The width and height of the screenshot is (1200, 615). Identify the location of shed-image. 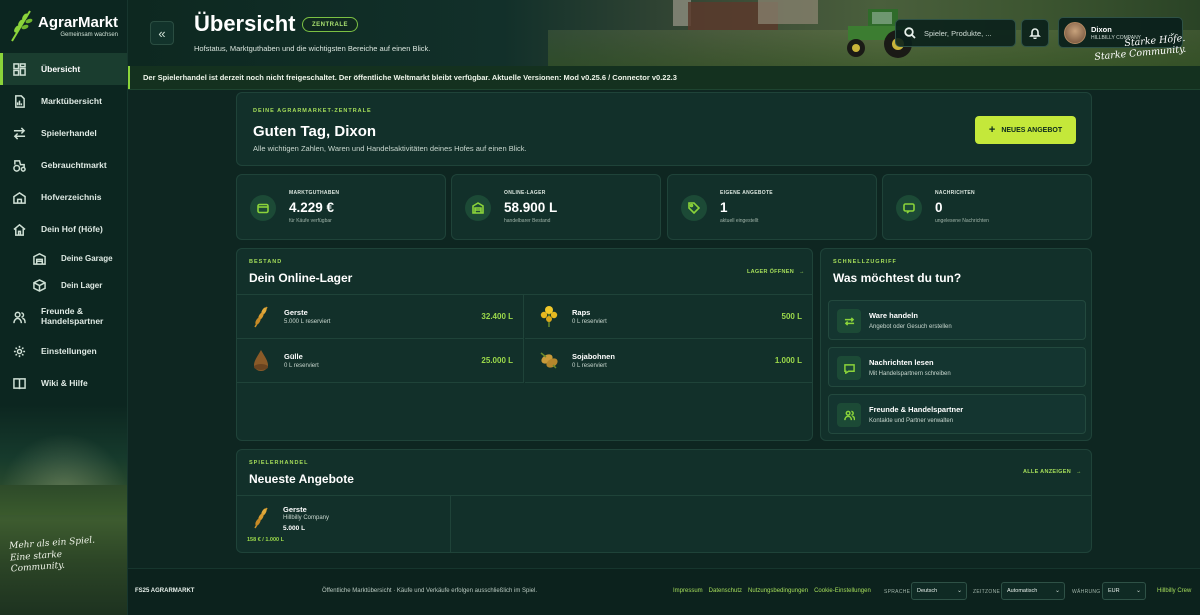
(788, 12).